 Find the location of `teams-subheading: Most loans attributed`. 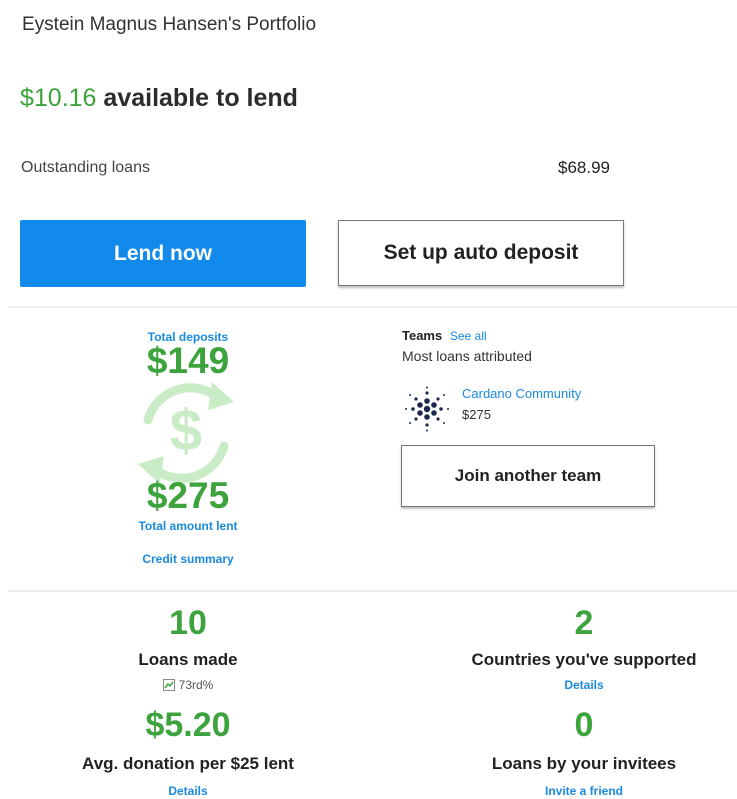

teams-subheading: Most loans attributed is located at coordinates (467, 356).